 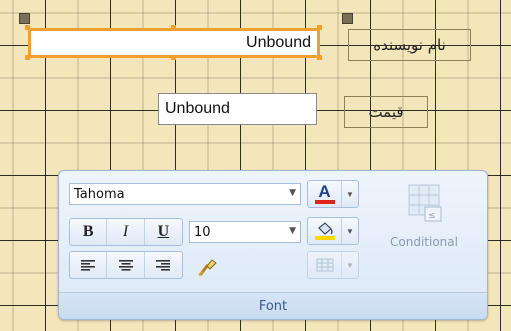 I want to click on font-name-combo: Tahoma ▼, so click(x=185, y=194).